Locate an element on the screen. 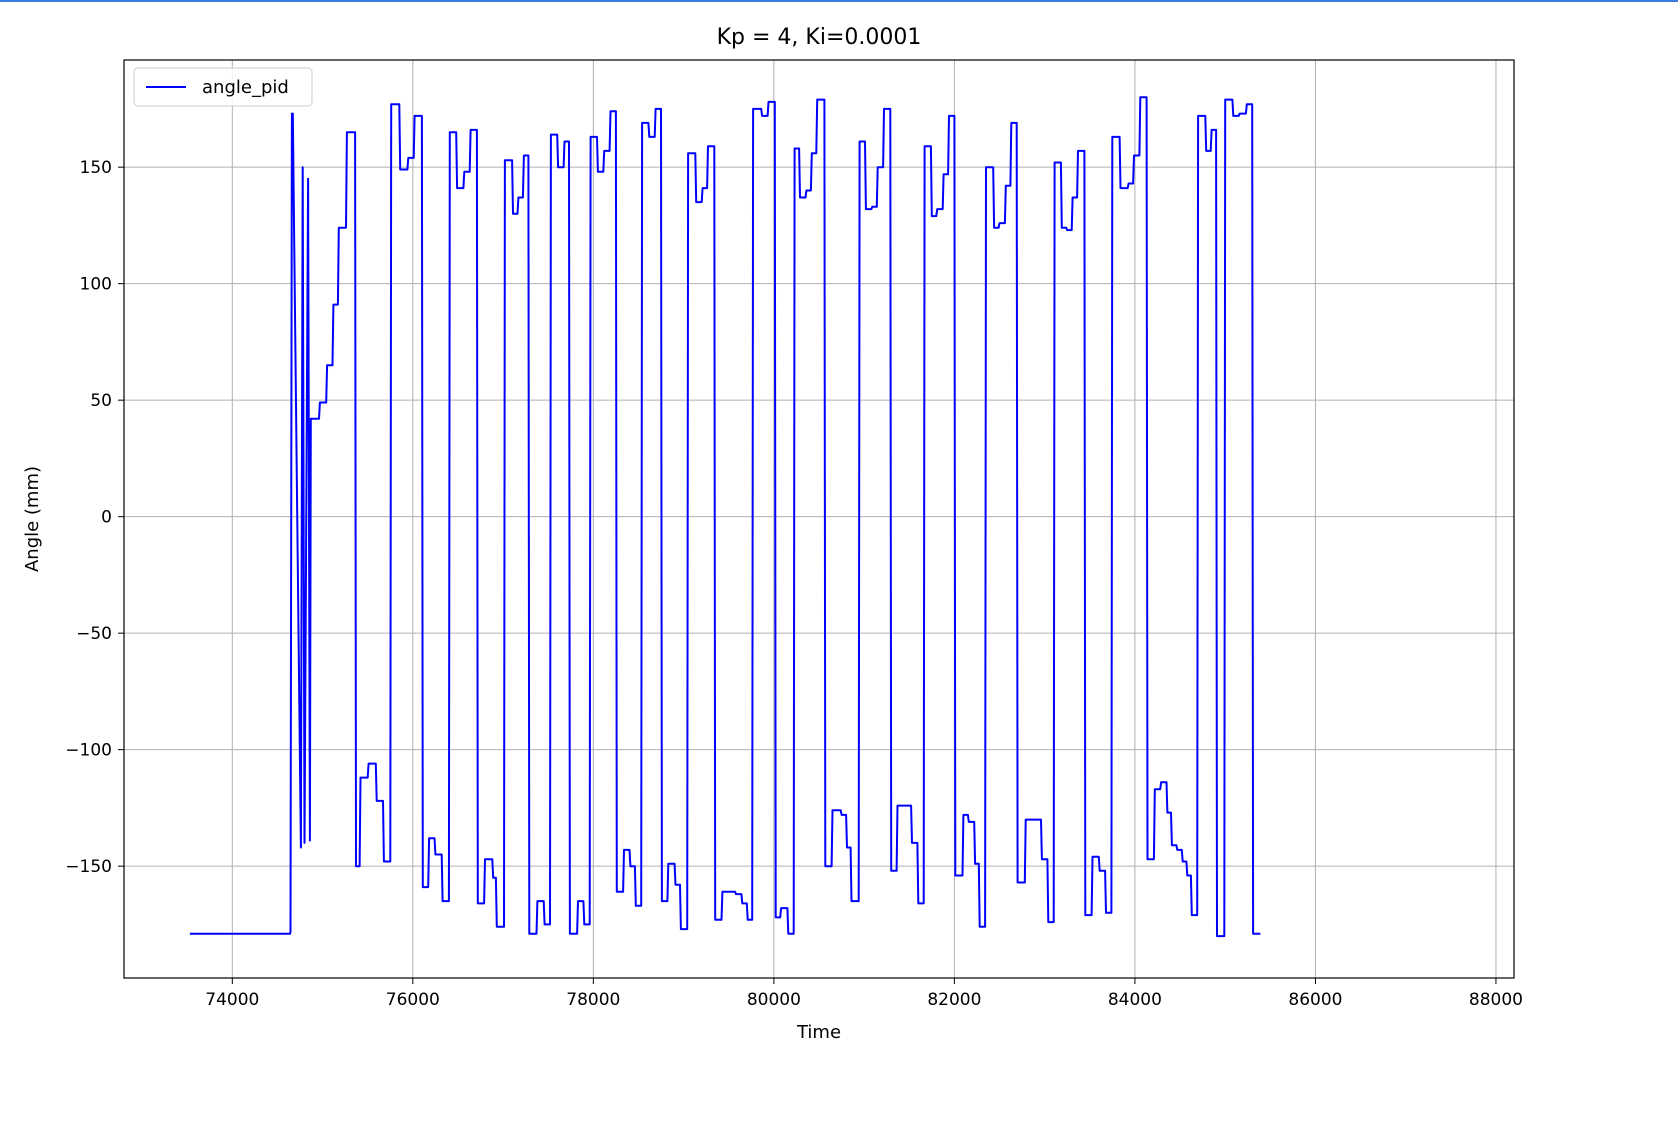 The image size is (1678, 1126). y-tick-label: 100 is located at coordinates (96, 285).